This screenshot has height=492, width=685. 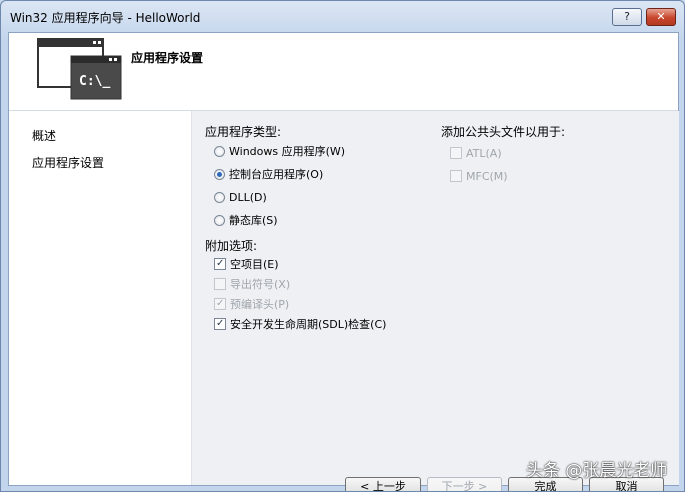 I want to click on close-button: ✕, so click(x=661, y=17).